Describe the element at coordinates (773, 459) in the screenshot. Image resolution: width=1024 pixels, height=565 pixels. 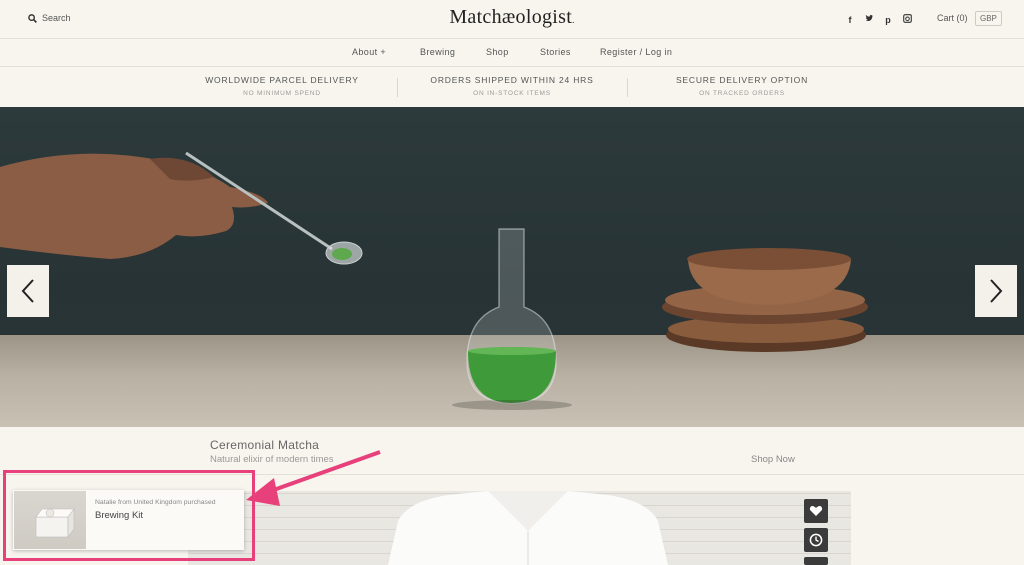
I see `shop-now-link: Shop Now` at that location.